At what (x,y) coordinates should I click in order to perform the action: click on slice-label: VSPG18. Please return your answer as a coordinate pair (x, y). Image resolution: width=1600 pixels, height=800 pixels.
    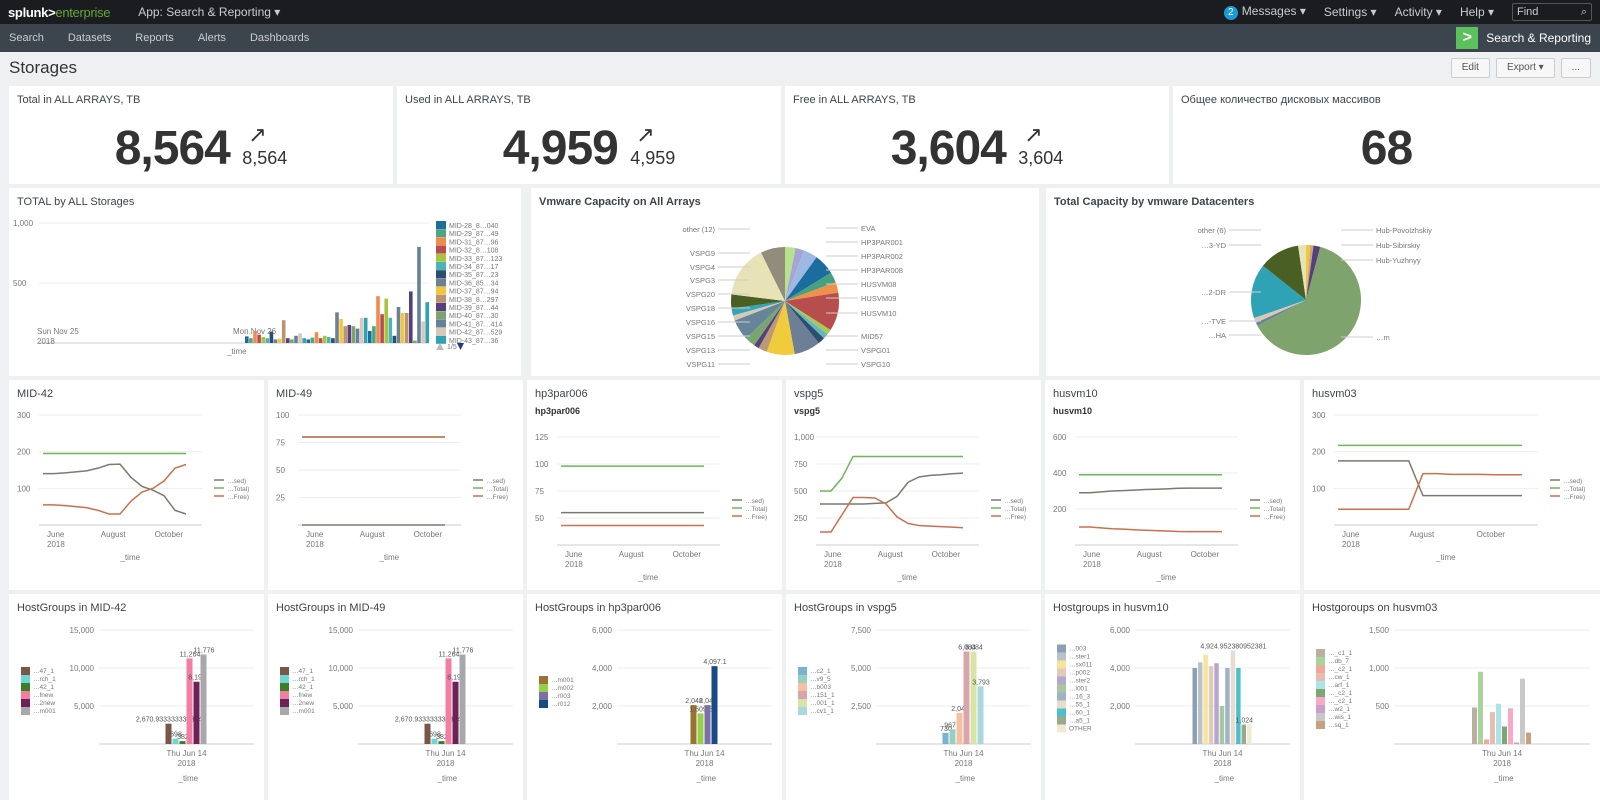
    Looking at the image, I should click on (700, 308).